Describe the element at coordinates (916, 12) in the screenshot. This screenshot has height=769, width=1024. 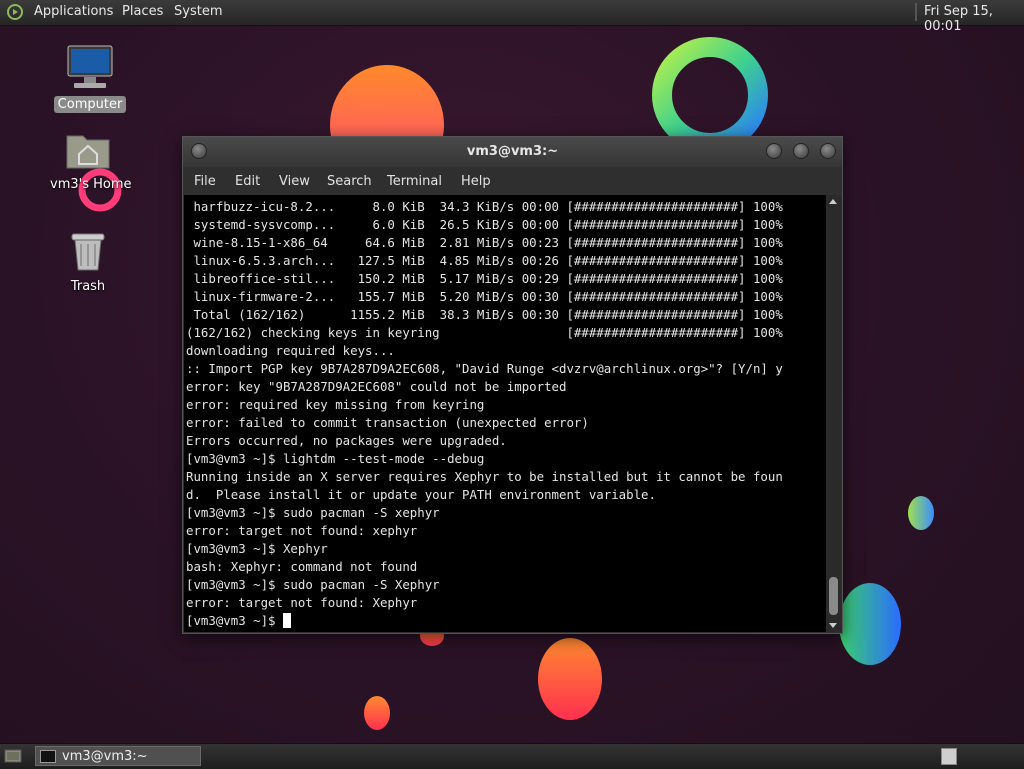
I see `panel-separator` at that location.